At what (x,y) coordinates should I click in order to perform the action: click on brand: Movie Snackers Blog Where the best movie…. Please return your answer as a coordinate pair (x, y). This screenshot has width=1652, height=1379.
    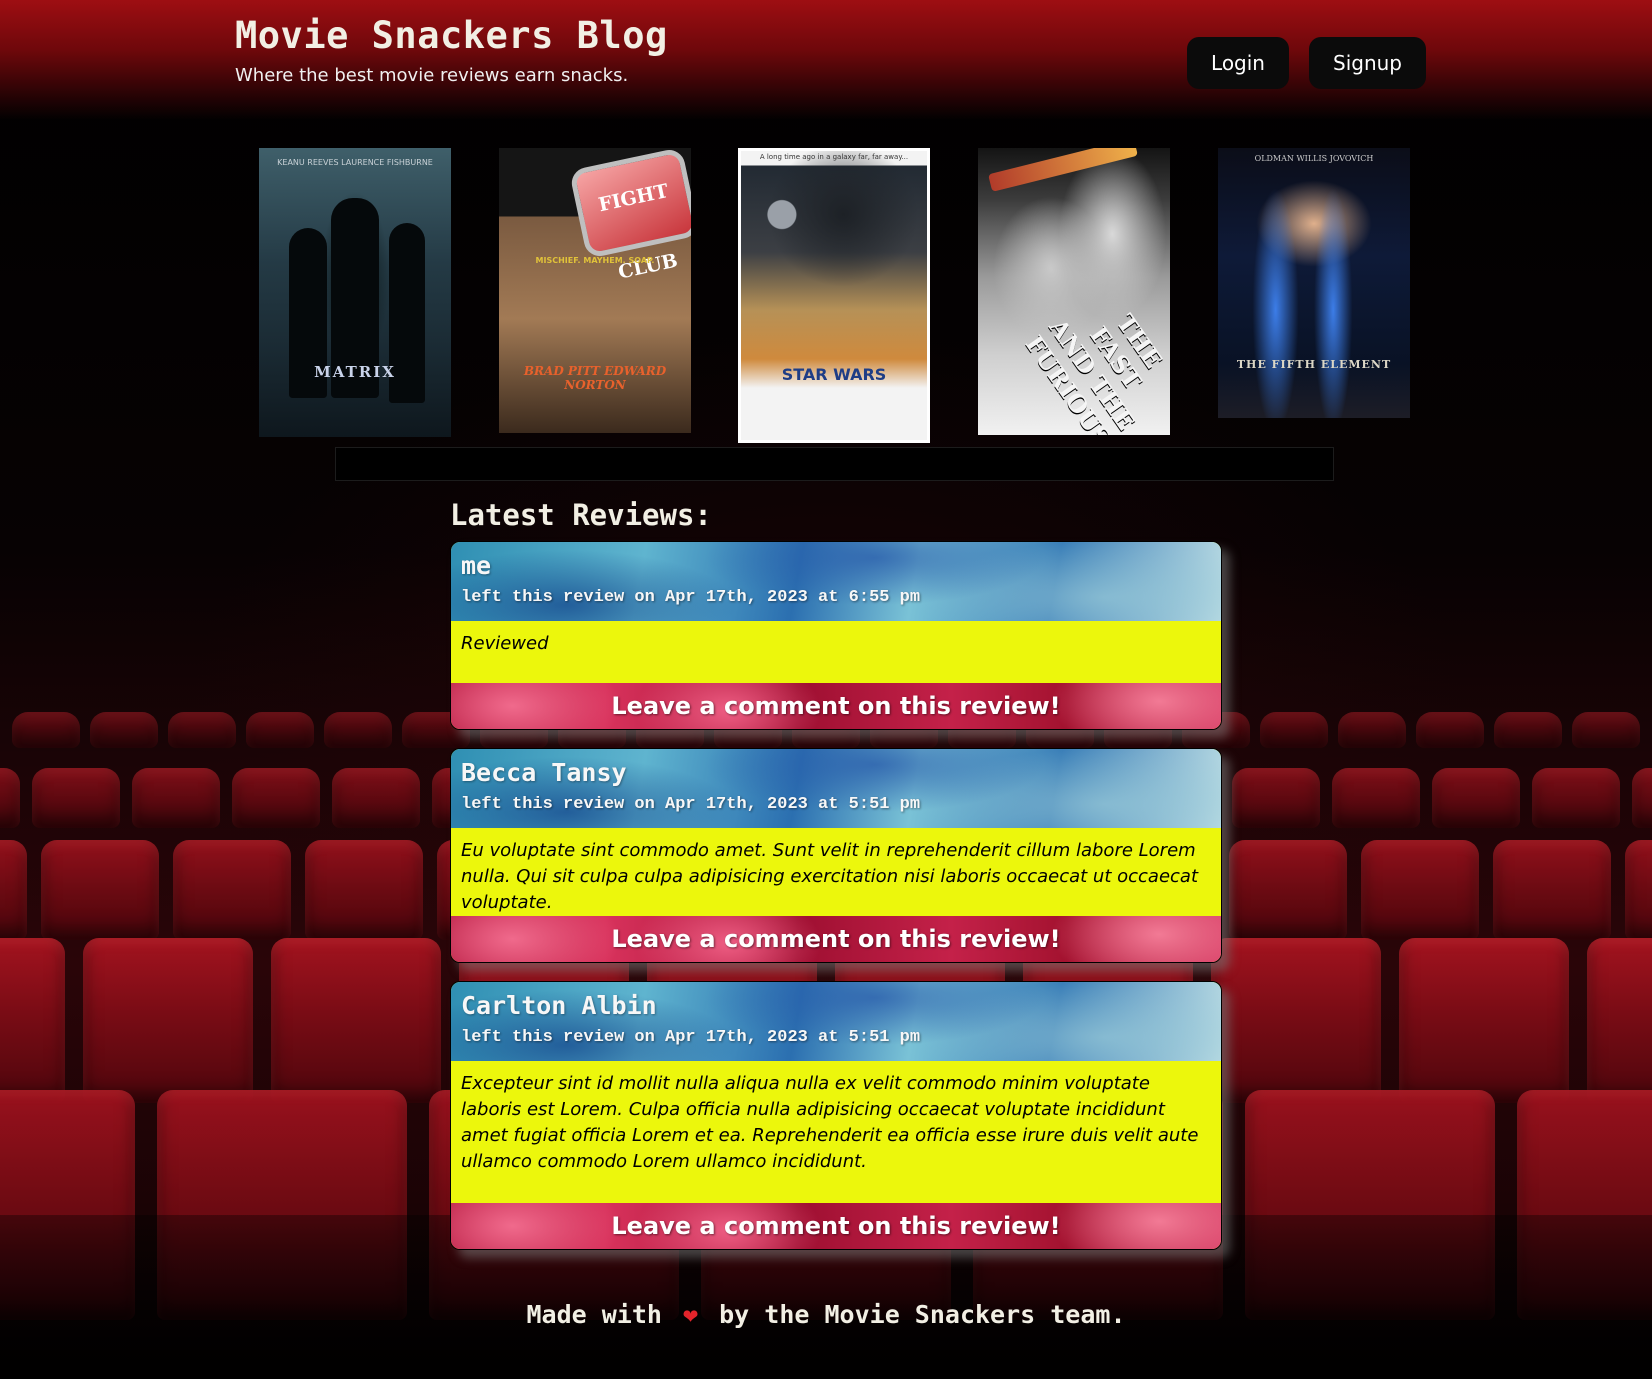
    Looking at the image, I should click on (451, 50).